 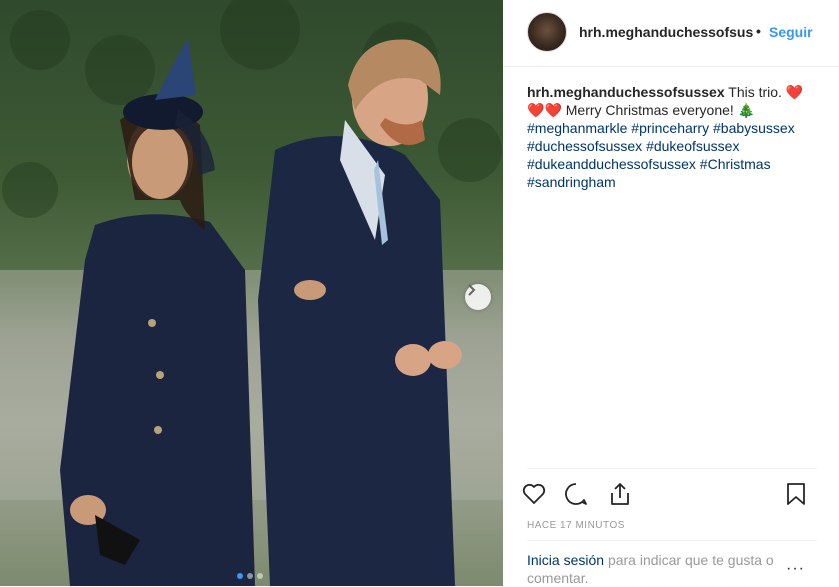 I want to click on hashtag-link: #Christmas, so click(x=735, y=164).